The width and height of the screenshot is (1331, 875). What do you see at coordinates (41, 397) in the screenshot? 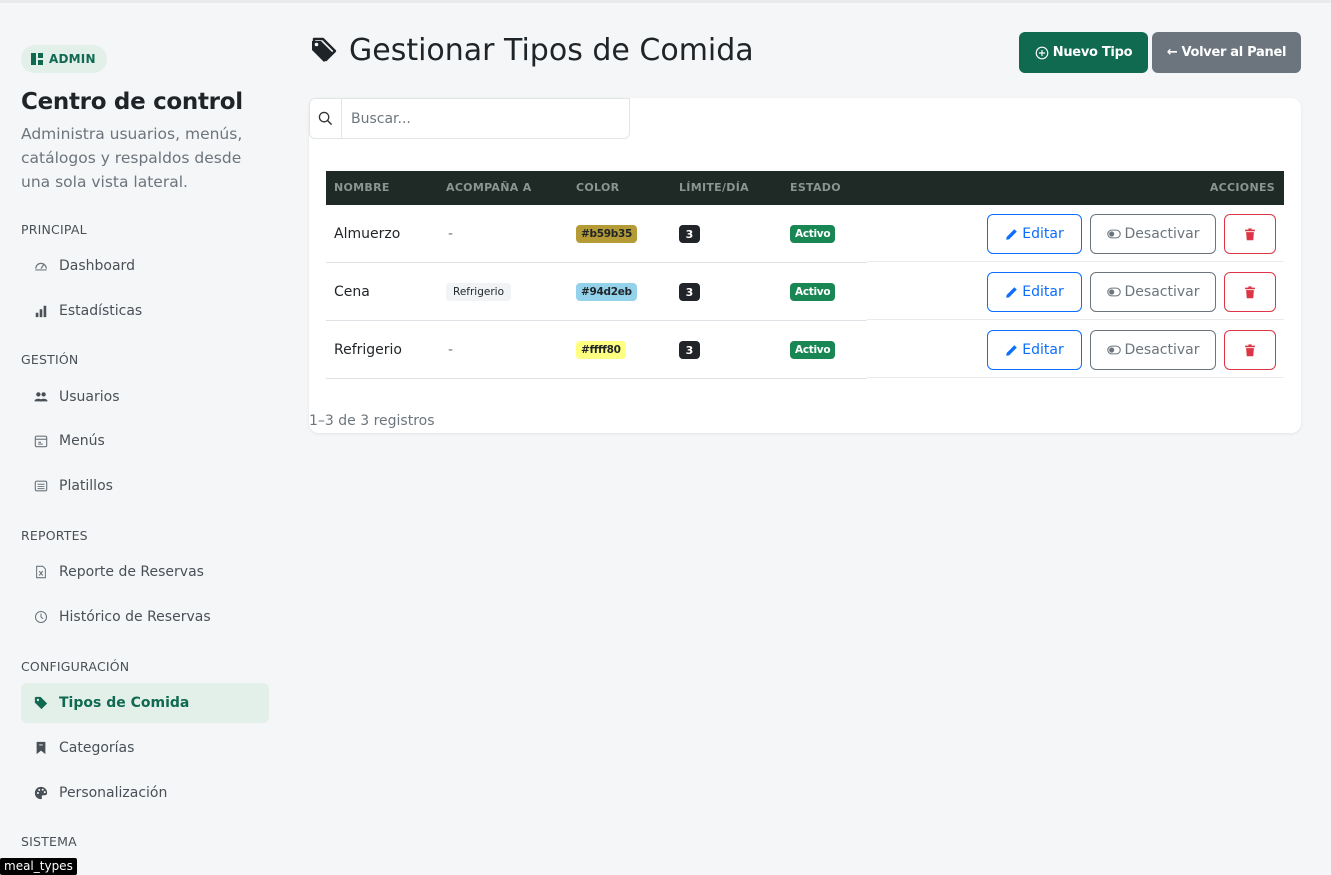
I see `people-icon` at bounding box center [41, 397].